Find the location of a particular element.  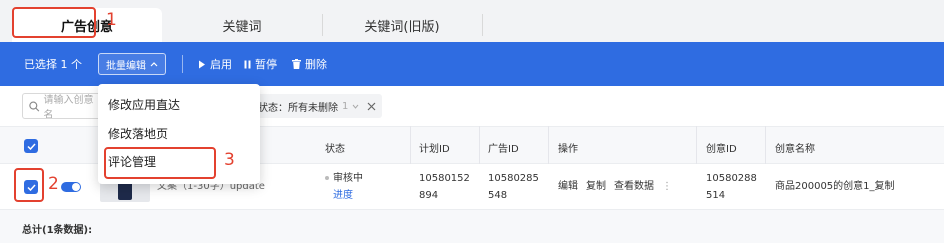

annotation-box-checkbox is located at coordinates (29, 185).